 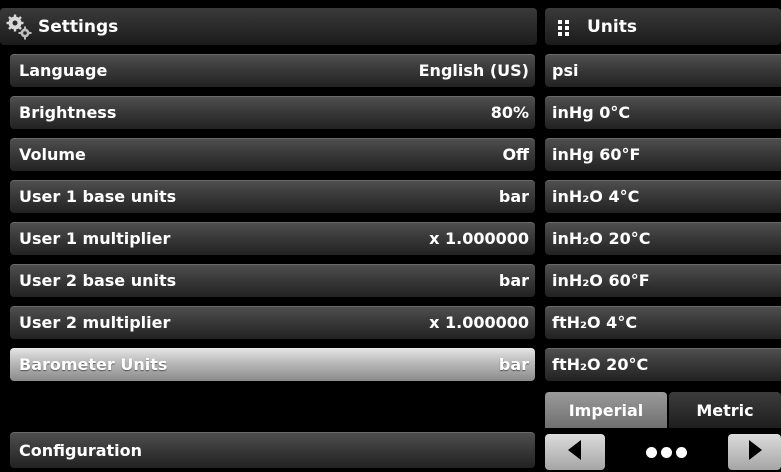 What do you see at coordinates (98, 196) in the screenshot?
I see `setting-label: User 1 base units` at bounding box center [98, 196].